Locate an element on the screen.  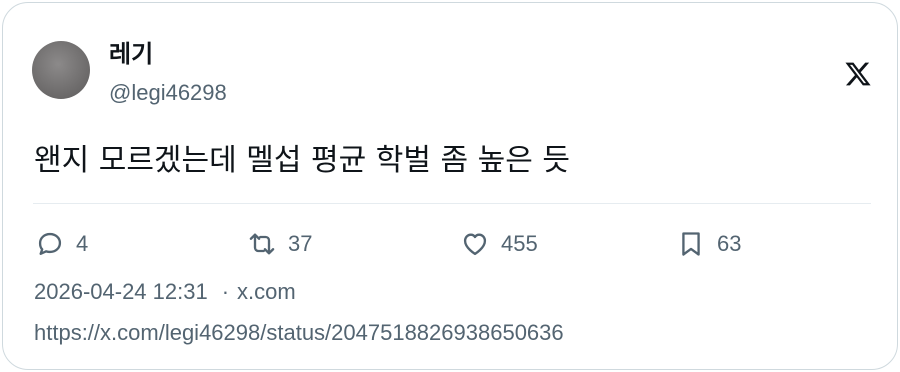
timestamp: 2026-04-24 12:31 is located at coordinates (121, 291).